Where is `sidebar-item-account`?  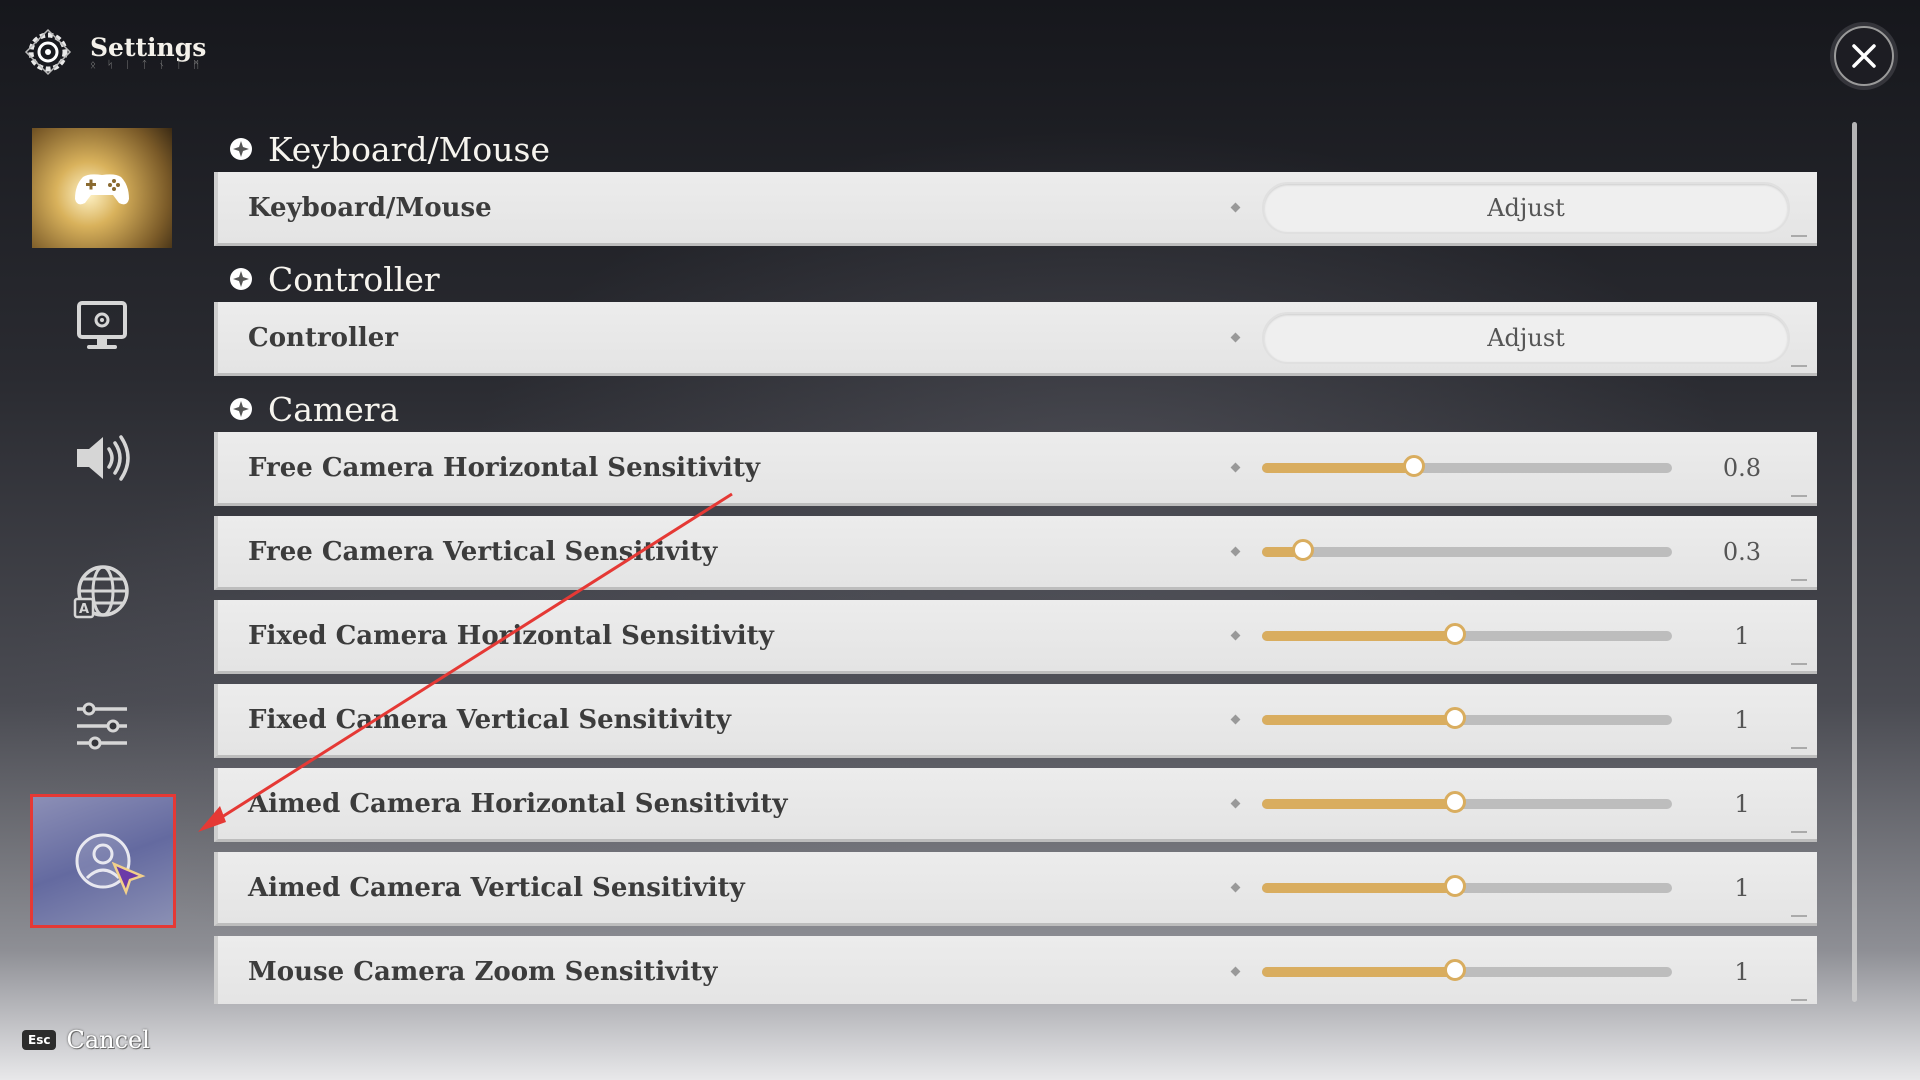 sidebar-item-account is located at coordinates (103, 861).